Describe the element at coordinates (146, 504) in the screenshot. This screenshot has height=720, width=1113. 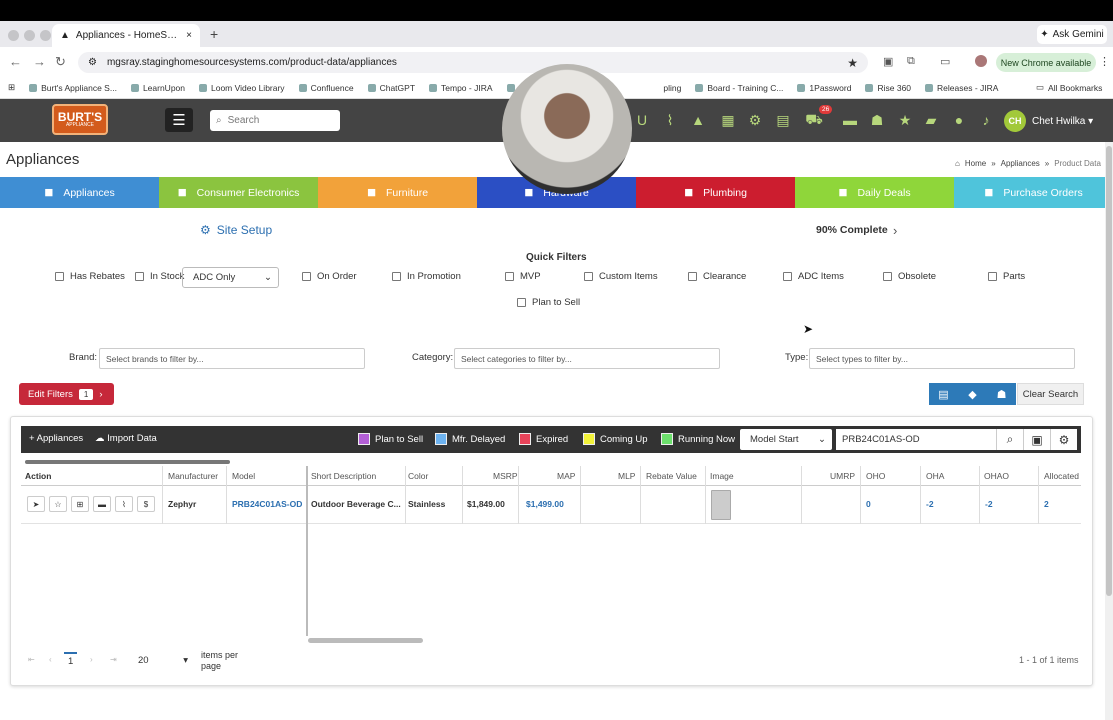
I see `dollar-icon: $` at that location.